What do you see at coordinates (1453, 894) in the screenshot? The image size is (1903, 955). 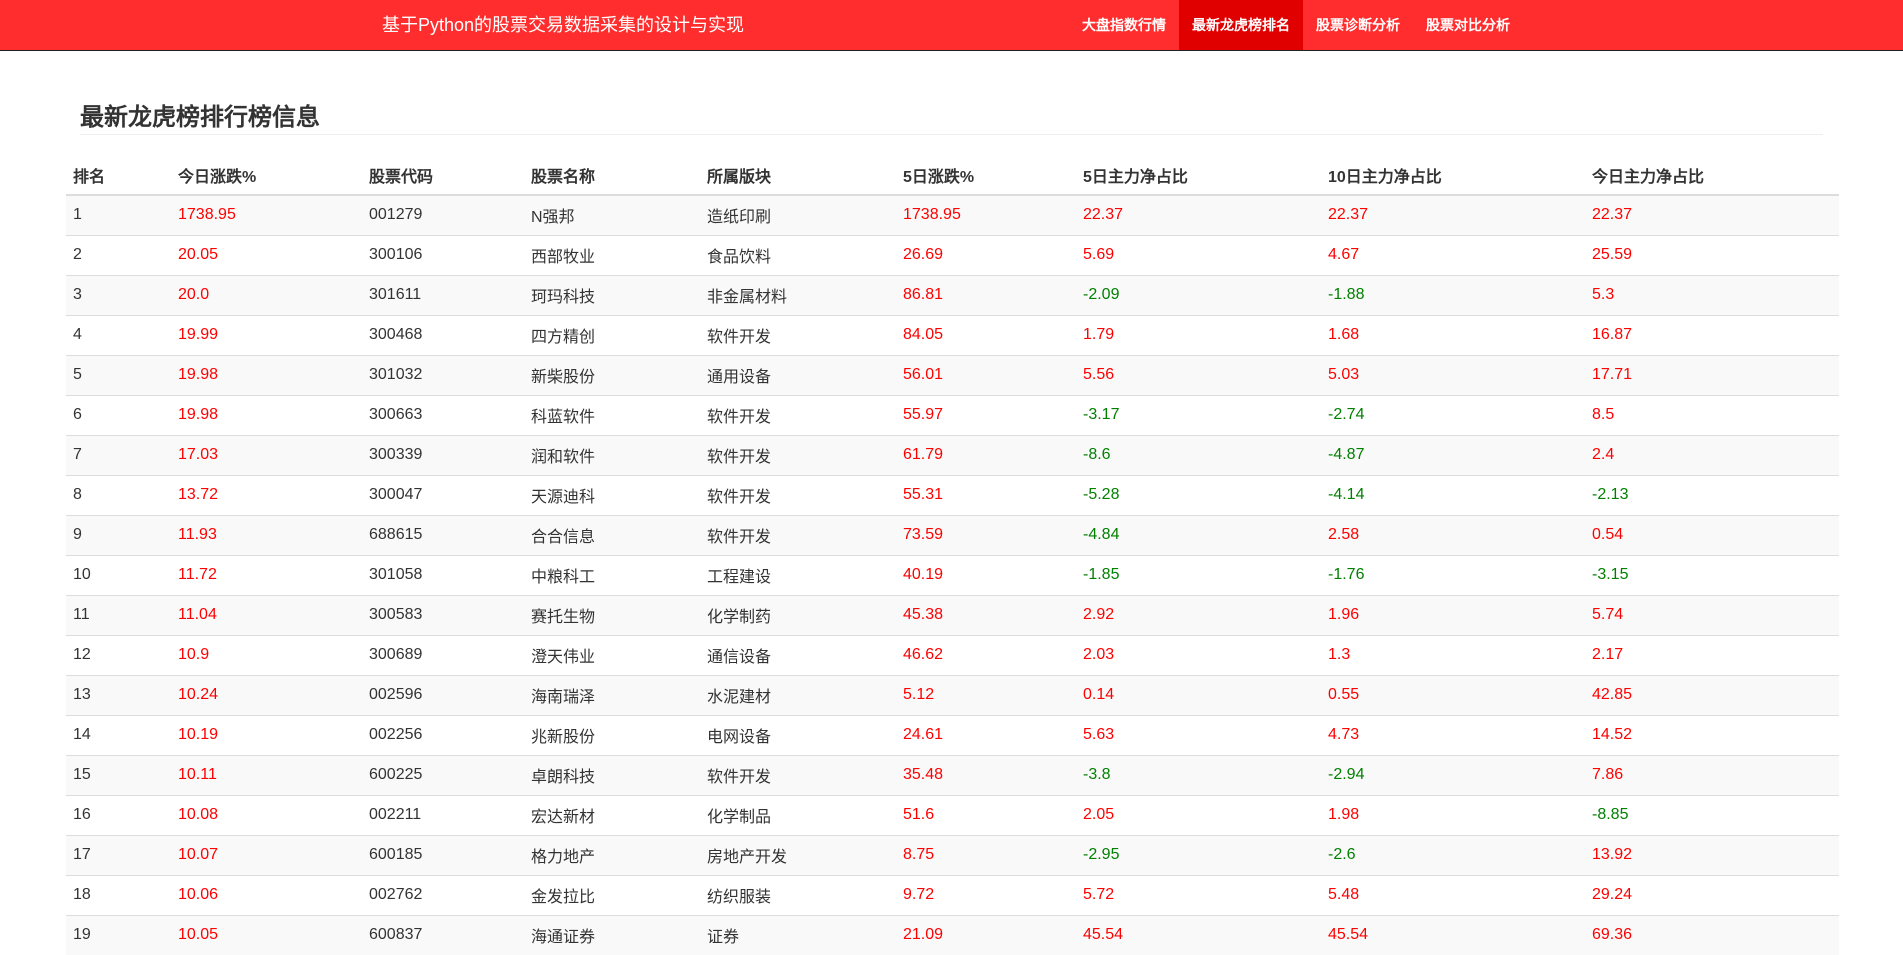 I see `cell-10d-main-net-ratio: 5.48` at bounding box center [1453, 894].